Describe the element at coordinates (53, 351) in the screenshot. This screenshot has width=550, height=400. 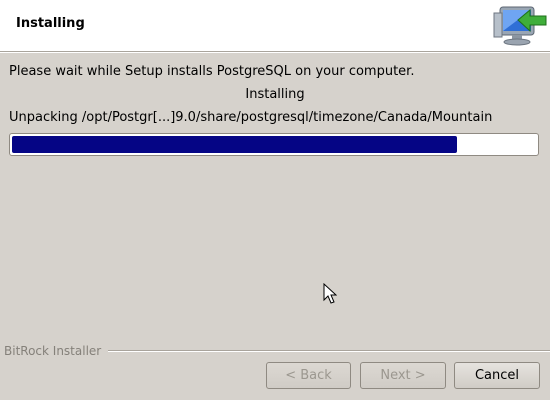
I see `brand-label: BitRock Installer` at that location.